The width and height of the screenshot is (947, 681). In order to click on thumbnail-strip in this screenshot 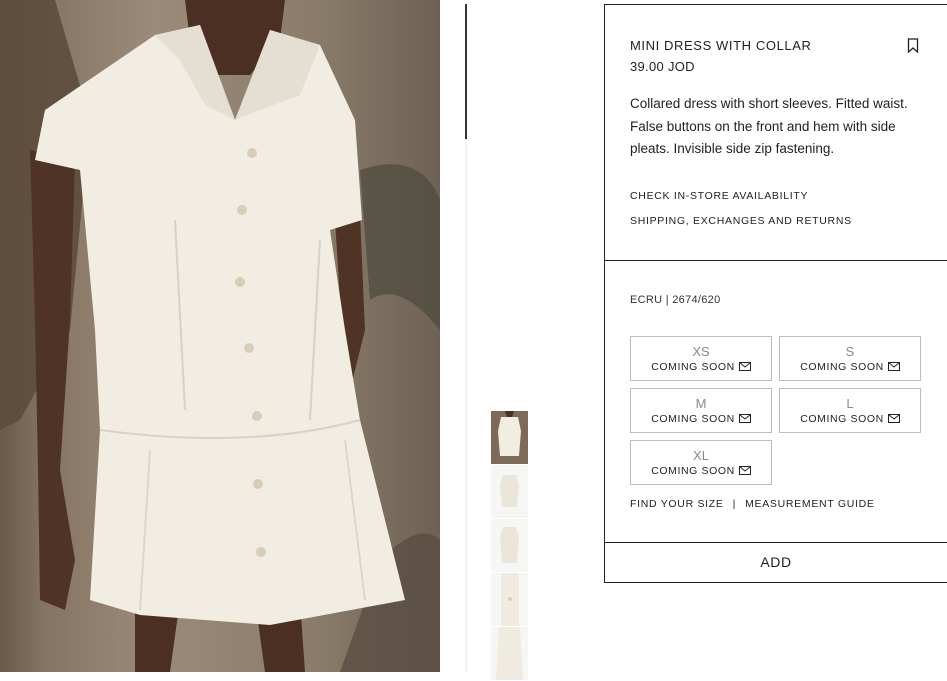, I will do `click(509, 546)`.